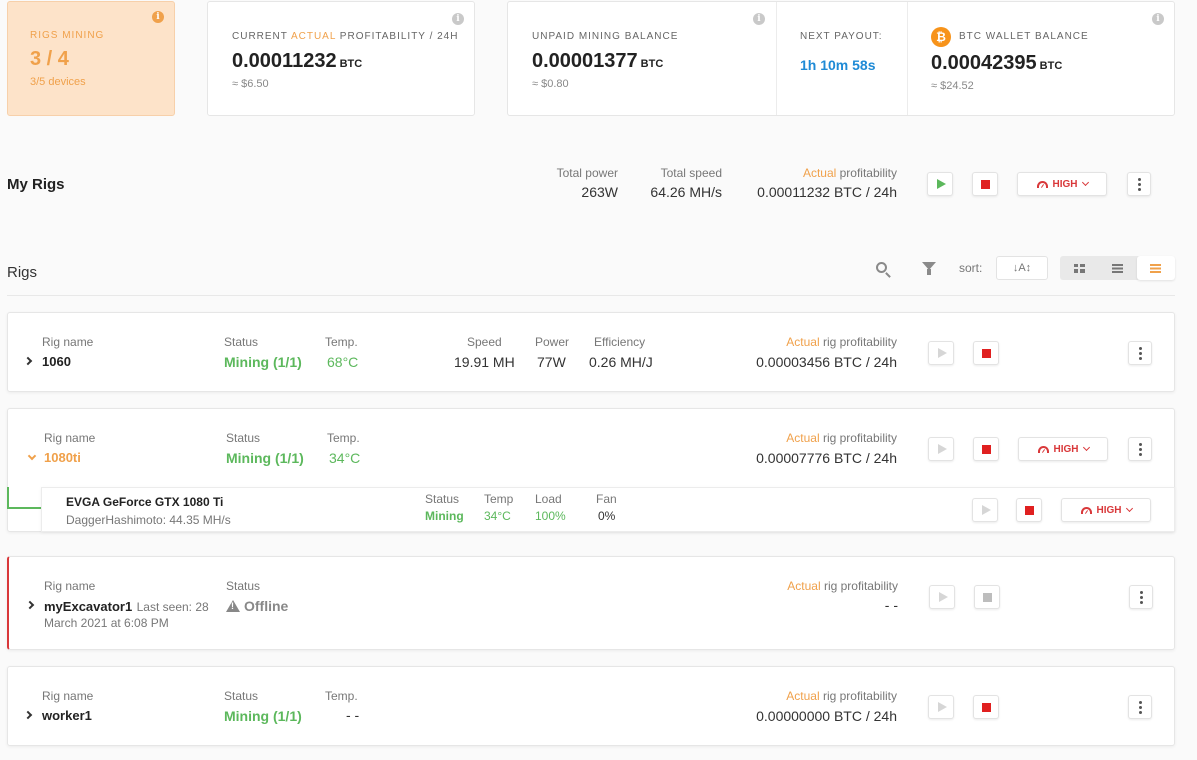 This screenshot has height=760, width=1197. What do you see at coordinates (1109, 510) in the screenshot?
I see `power-mode-label: HIGH` at bounding box center [1109, 510].